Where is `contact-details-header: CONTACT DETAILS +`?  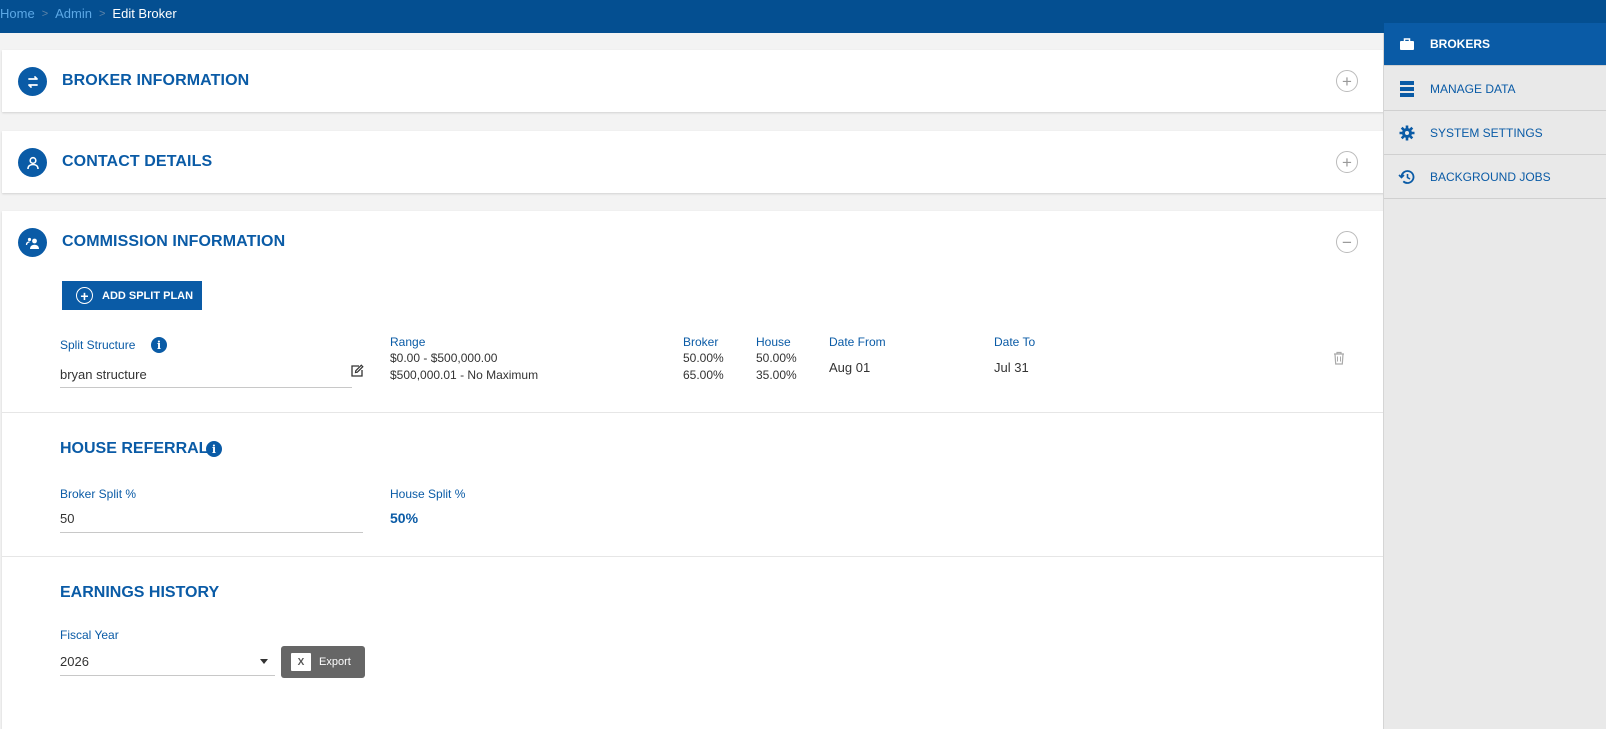 contact-details-header: CONTACT DETAILS + is located at coordinates (702, 162).